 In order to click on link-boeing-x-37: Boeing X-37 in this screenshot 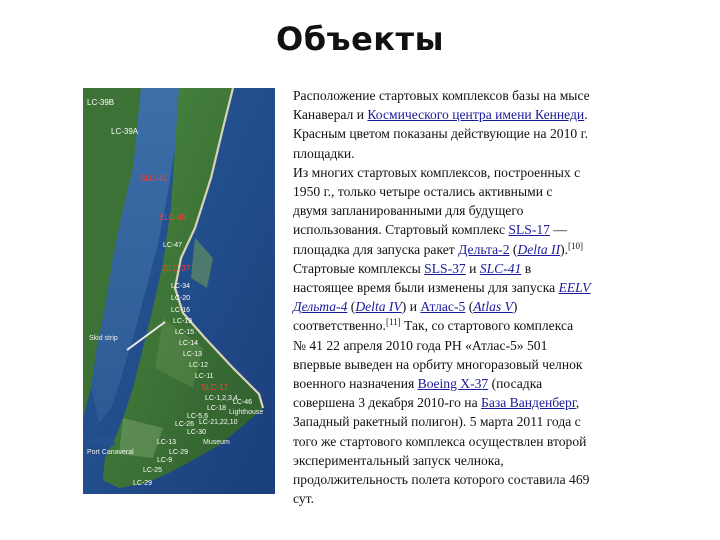, I will do `click(453, 383)`.